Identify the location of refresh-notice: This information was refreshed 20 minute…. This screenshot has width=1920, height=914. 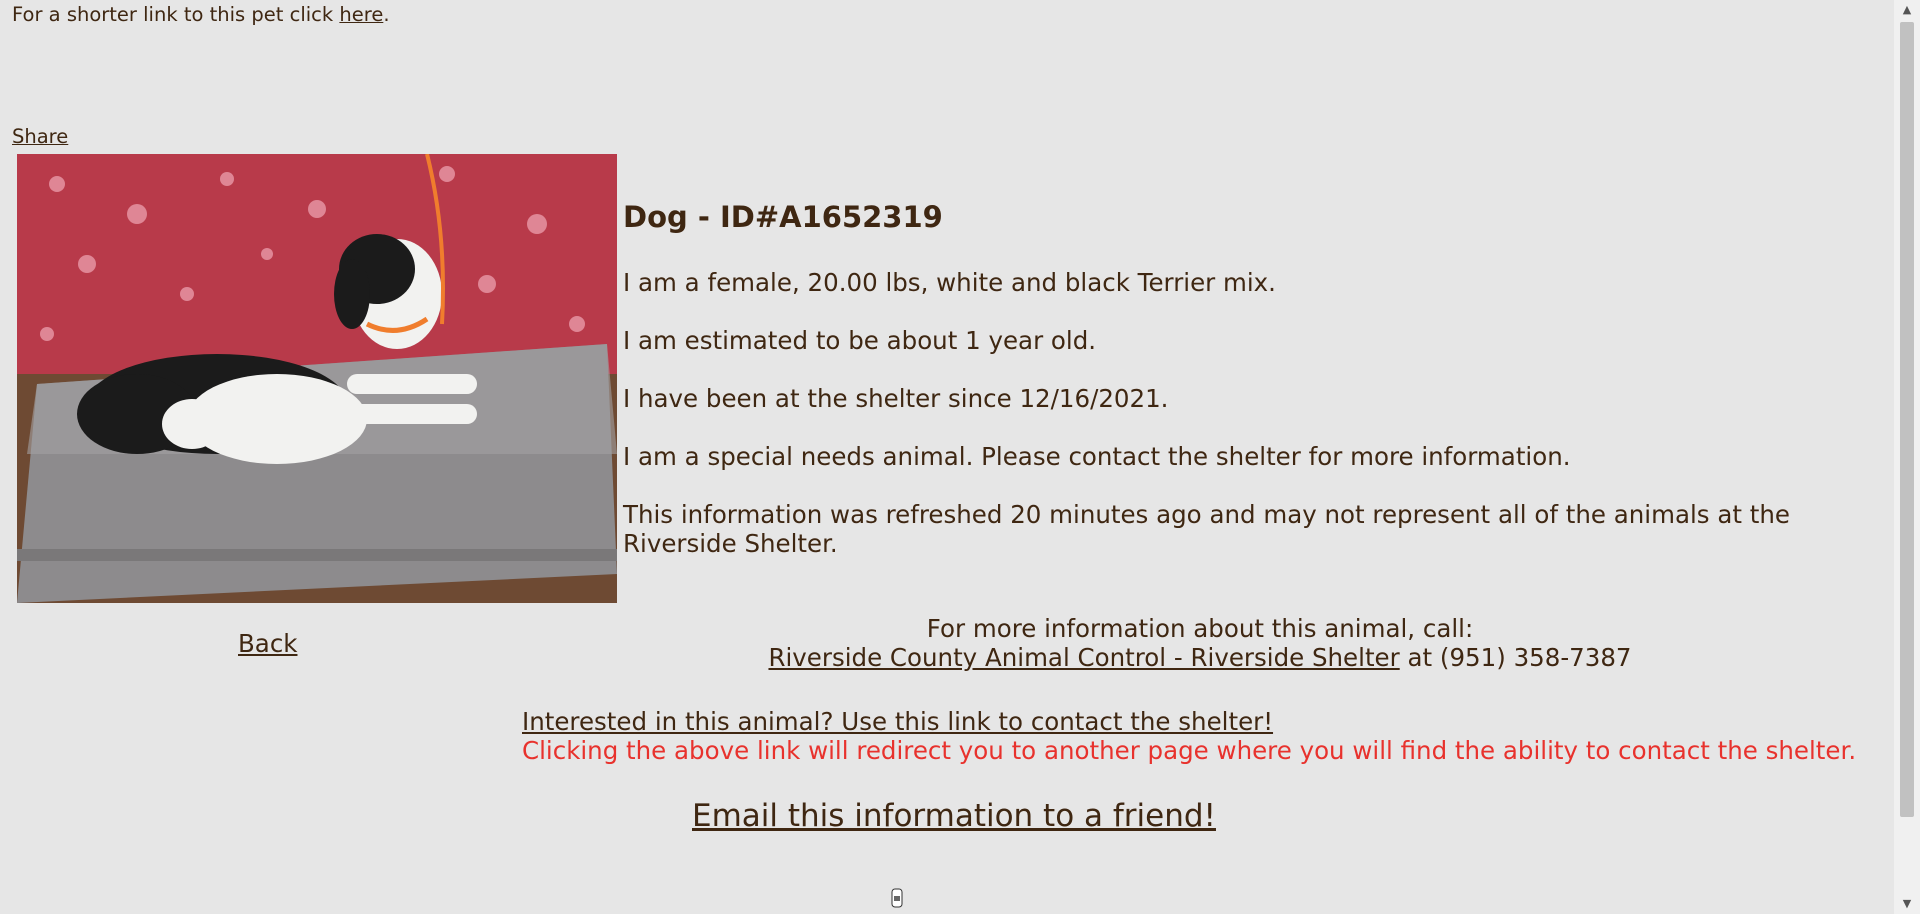
(1206, 529).